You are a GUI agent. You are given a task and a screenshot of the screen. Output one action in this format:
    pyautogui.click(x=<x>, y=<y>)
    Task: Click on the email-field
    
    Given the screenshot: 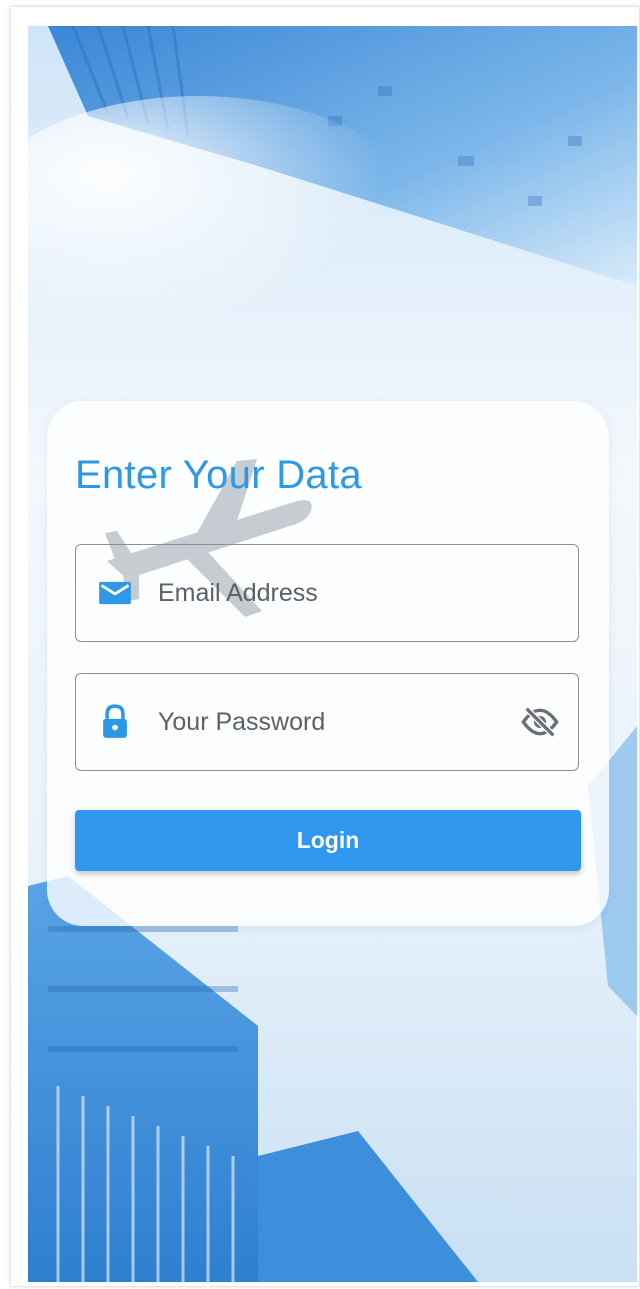 What is the action you would take?
    pyautogui.click(x=327, y=593)
    